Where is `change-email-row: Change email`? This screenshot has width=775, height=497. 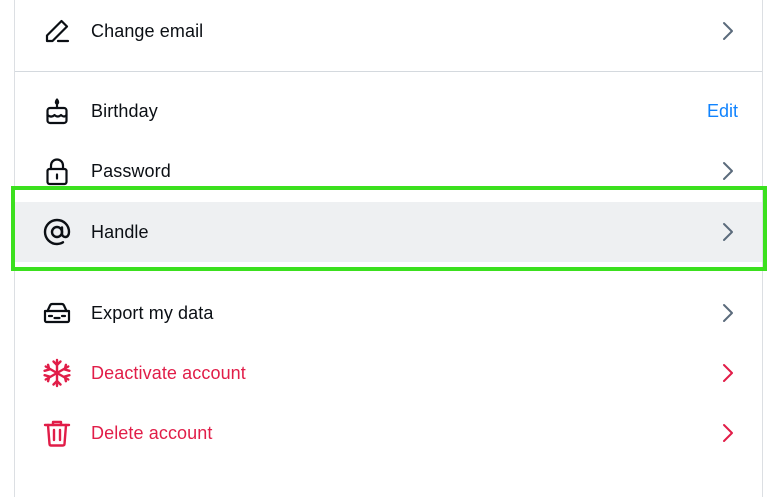
change-email-row: Change email is located at coordinates (388, 31).